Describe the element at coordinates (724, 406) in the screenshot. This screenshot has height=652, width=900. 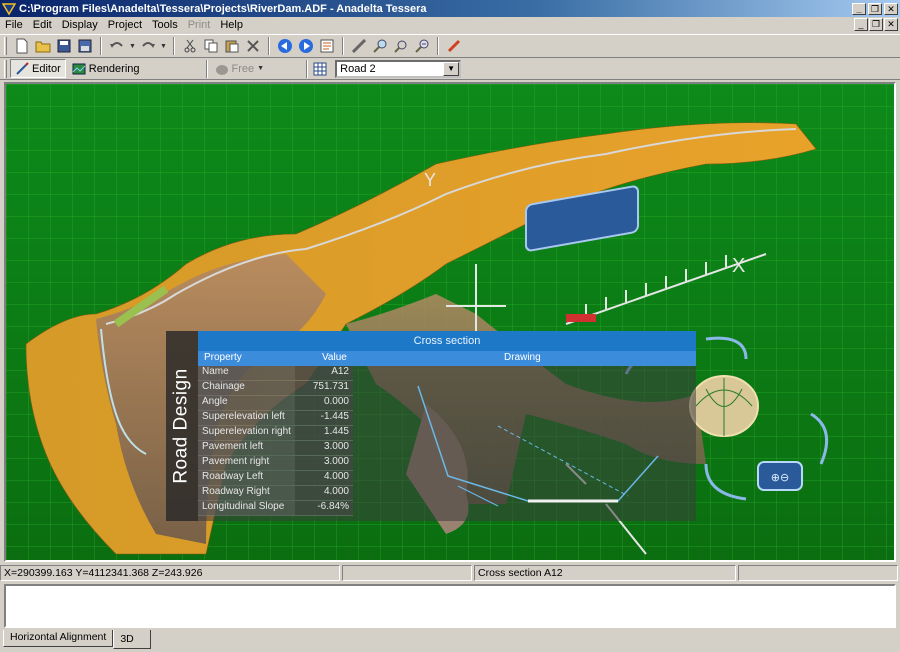
I see `compass` at that location.